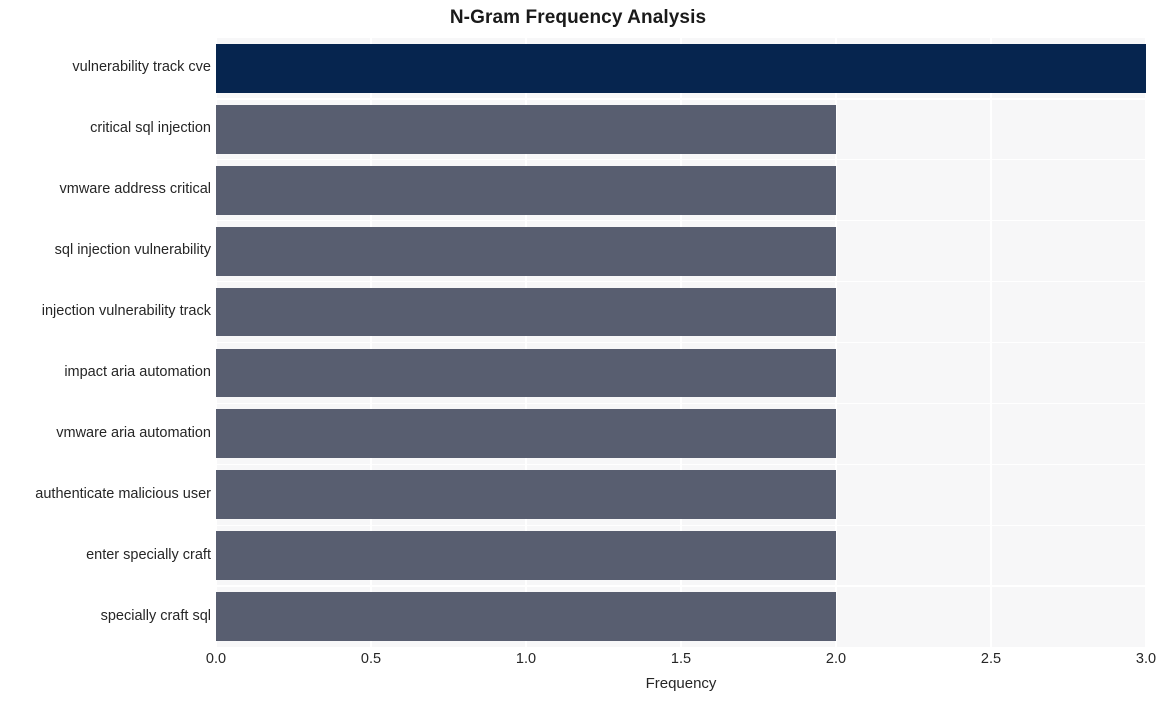  Describe the element at coordinates (216, 659) in the screenshot. I see `x-axis-tick-label: 0.0` at that location.